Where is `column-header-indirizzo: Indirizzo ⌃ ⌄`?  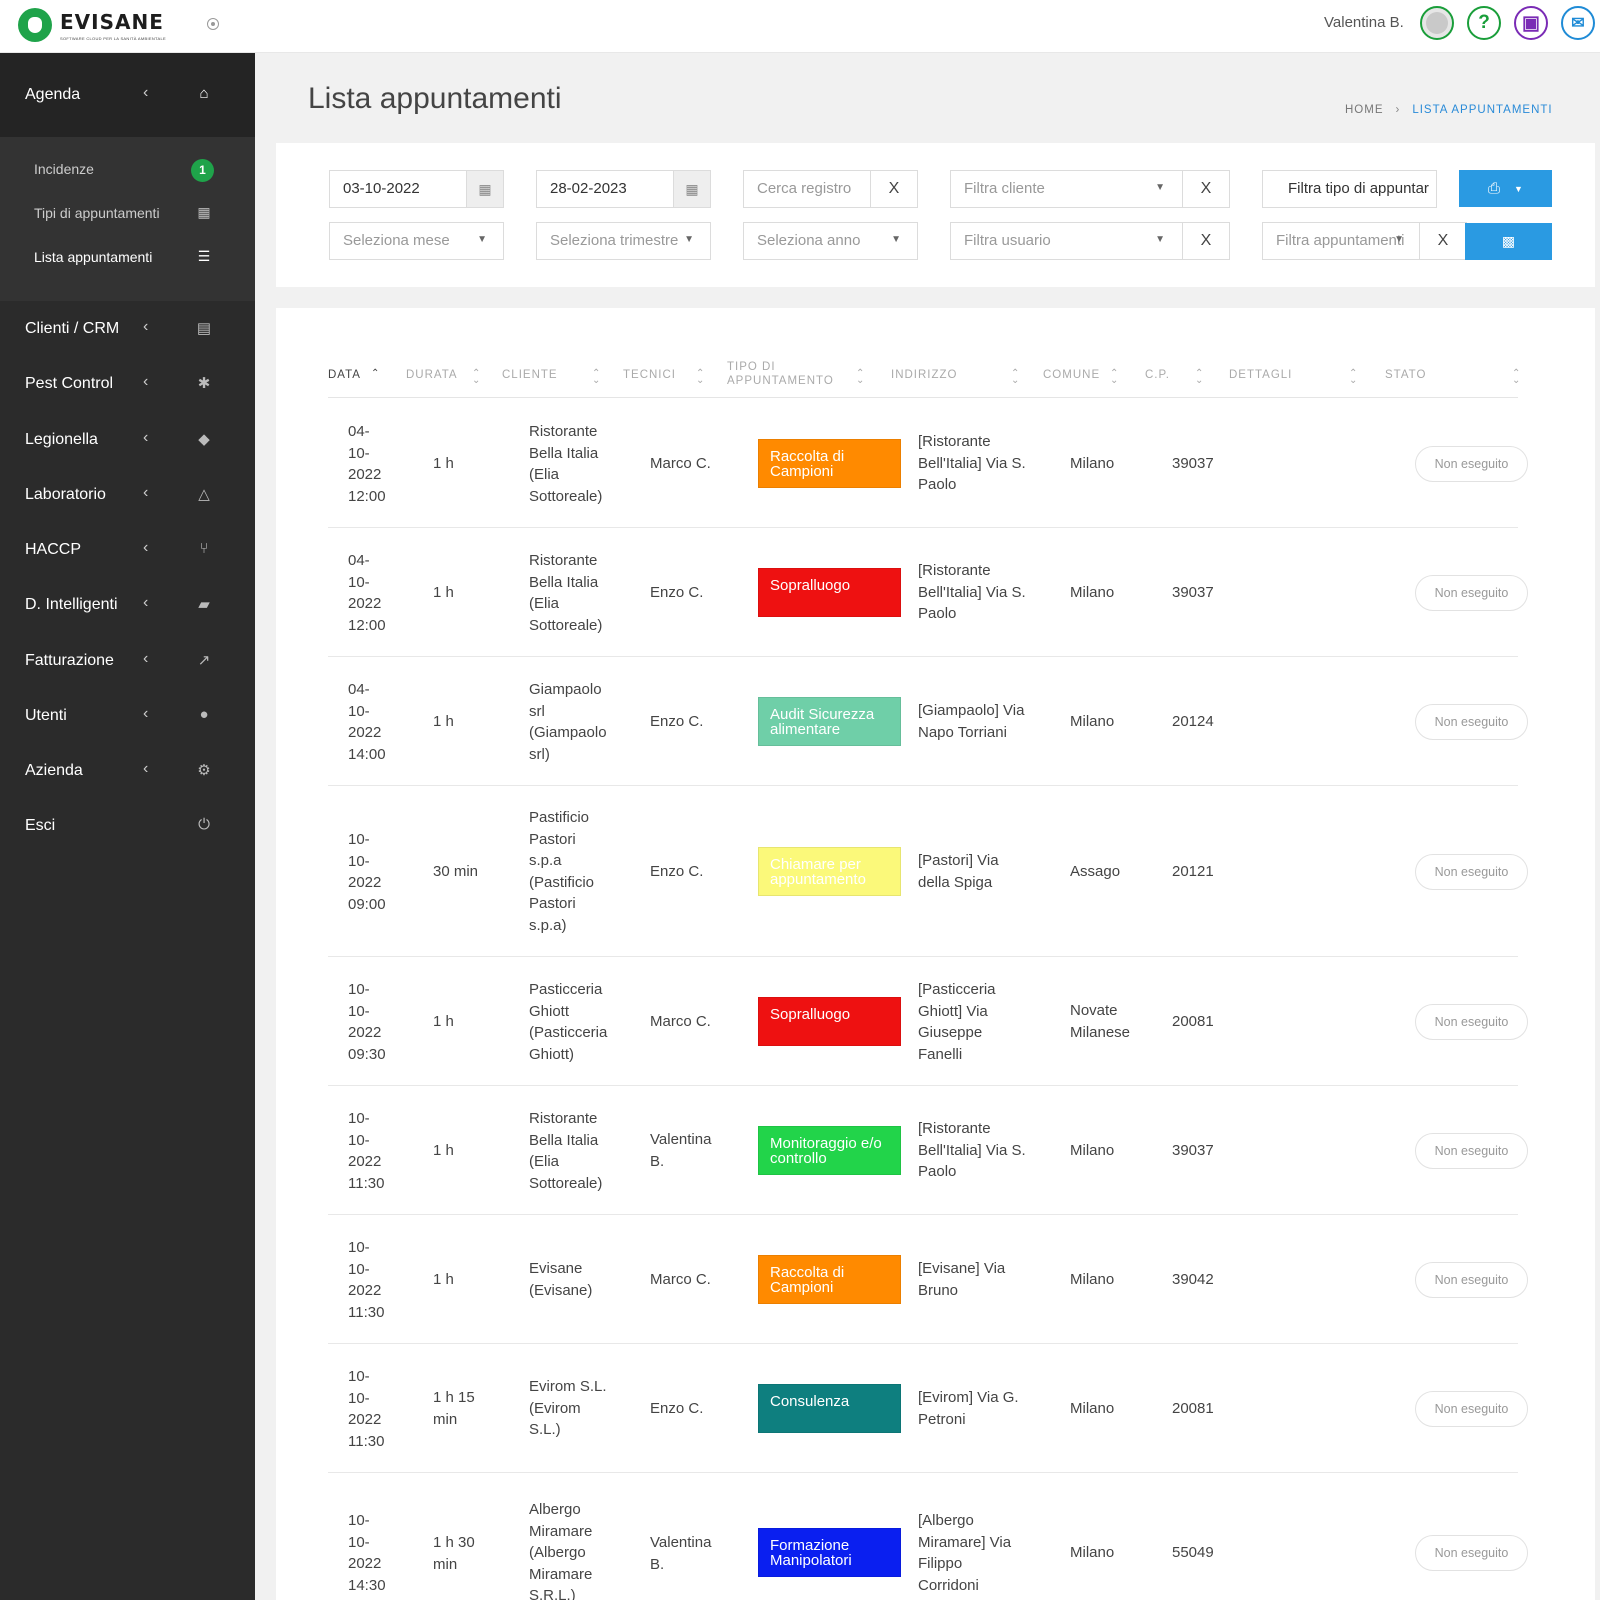
column-header-indirizzo: Indirizzo ⌃ ⌄ is located at coordinates (961, 373).